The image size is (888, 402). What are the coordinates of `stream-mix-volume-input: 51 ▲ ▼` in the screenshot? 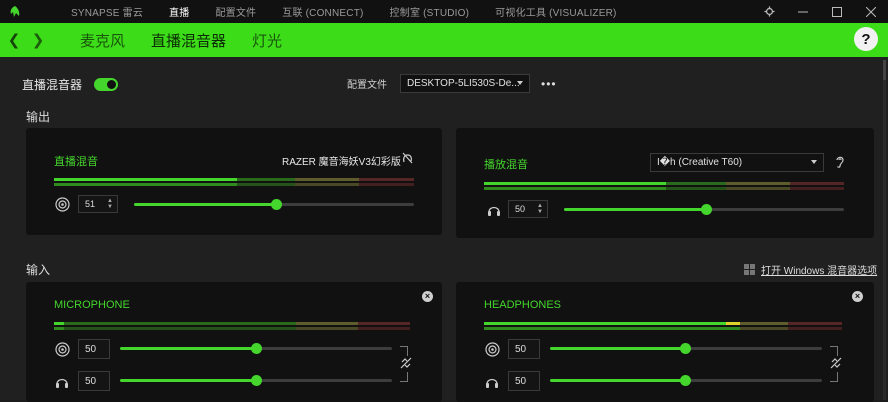 It's located at (98, 204).